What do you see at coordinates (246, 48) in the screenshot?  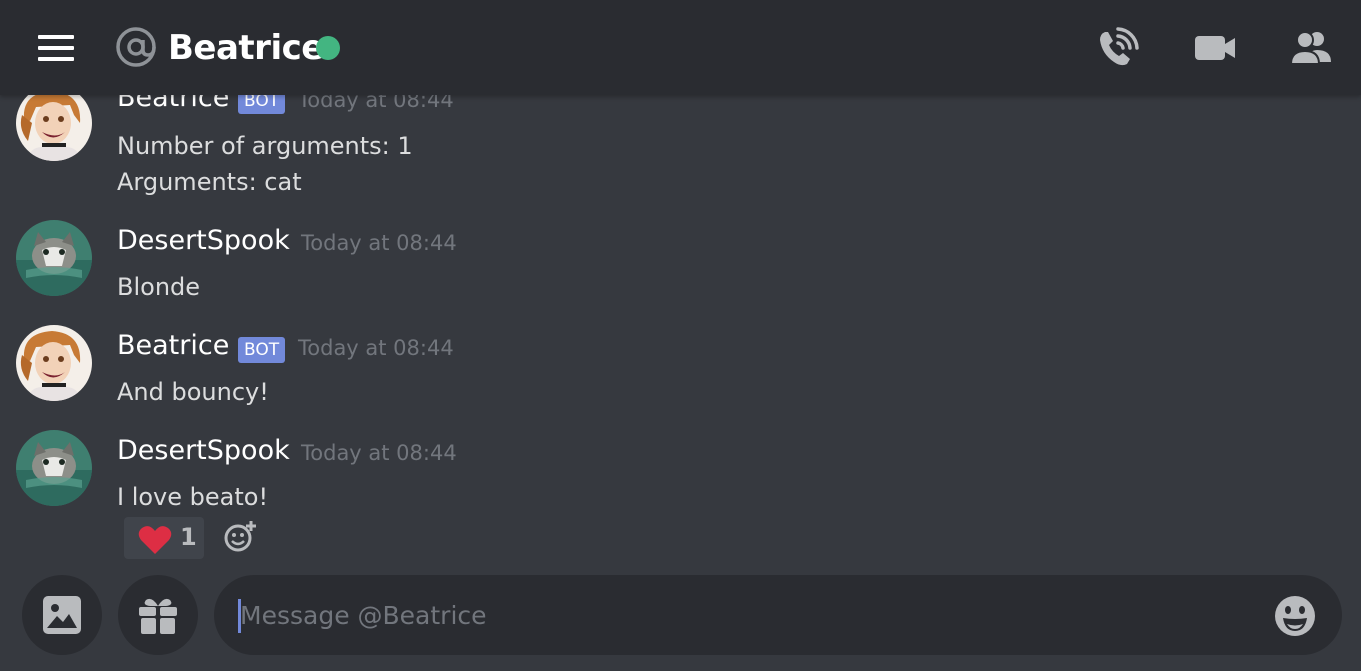 I see `page-title: Beatrice` at bounding box center [246, 48].